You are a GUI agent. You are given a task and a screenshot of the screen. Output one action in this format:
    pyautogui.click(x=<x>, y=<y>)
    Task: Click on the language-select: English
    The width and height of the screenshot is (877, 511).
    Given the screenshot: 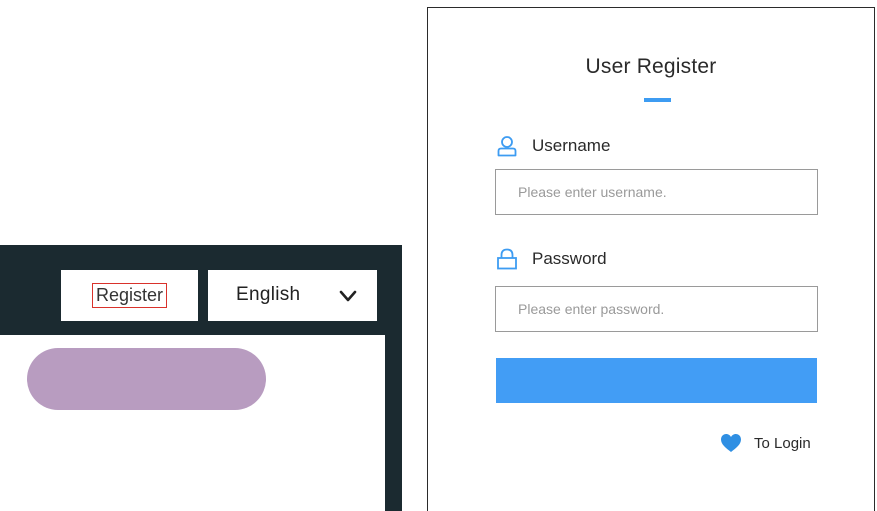 What is the action you would take?
    pyautogui.click(x=292, y=295)
    